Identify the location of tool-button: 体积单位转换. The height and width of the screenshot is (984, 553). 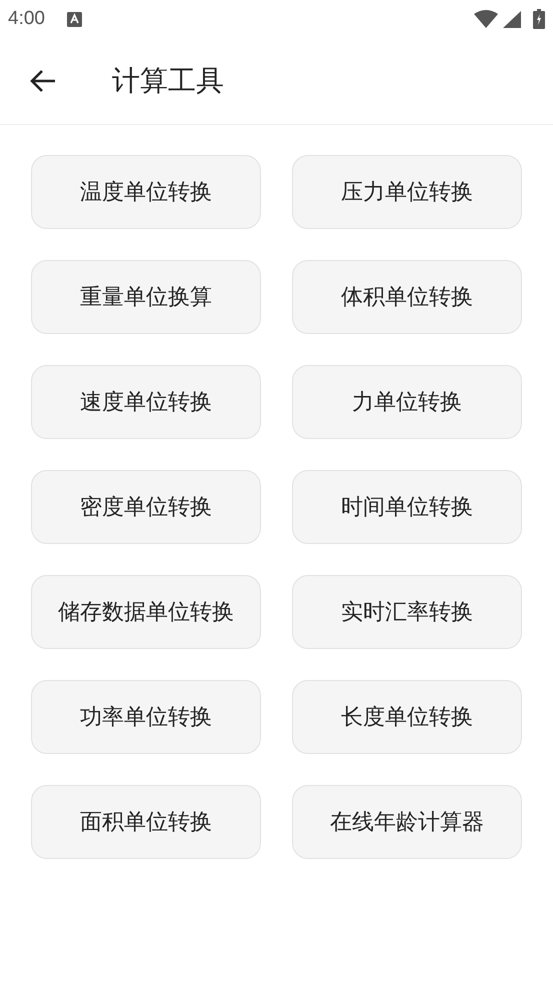
(407, 297).